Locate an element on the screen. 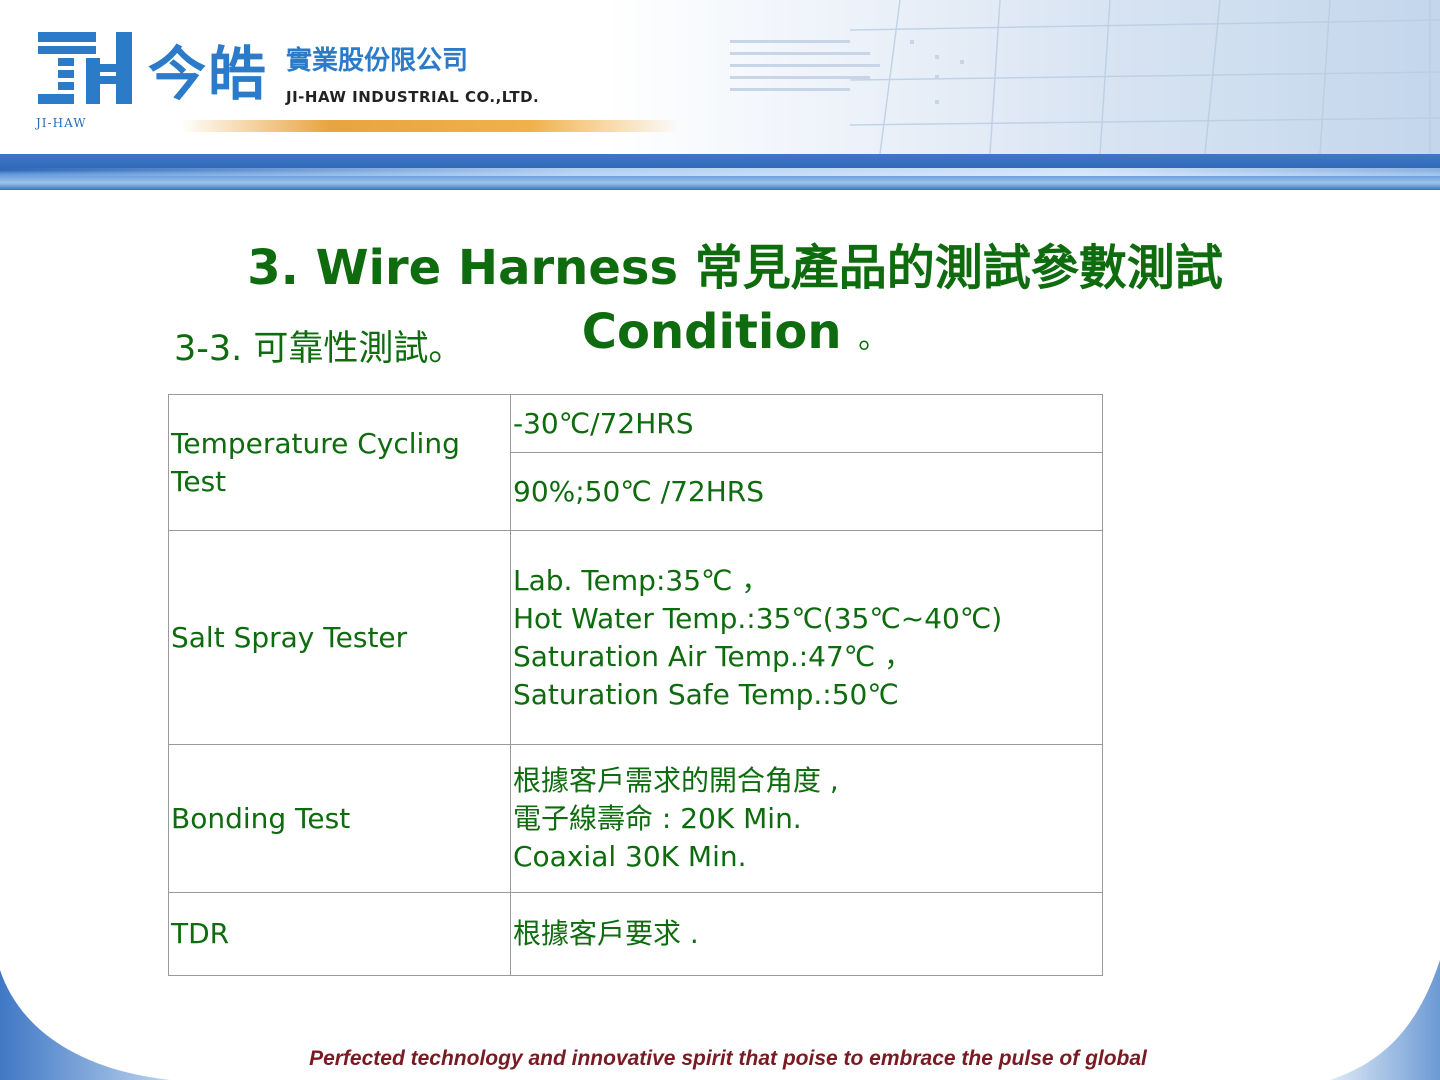 The width and height of the screenshot is (1440, 1080). test-name: Bonding Test is located at coordinates (261, 818).